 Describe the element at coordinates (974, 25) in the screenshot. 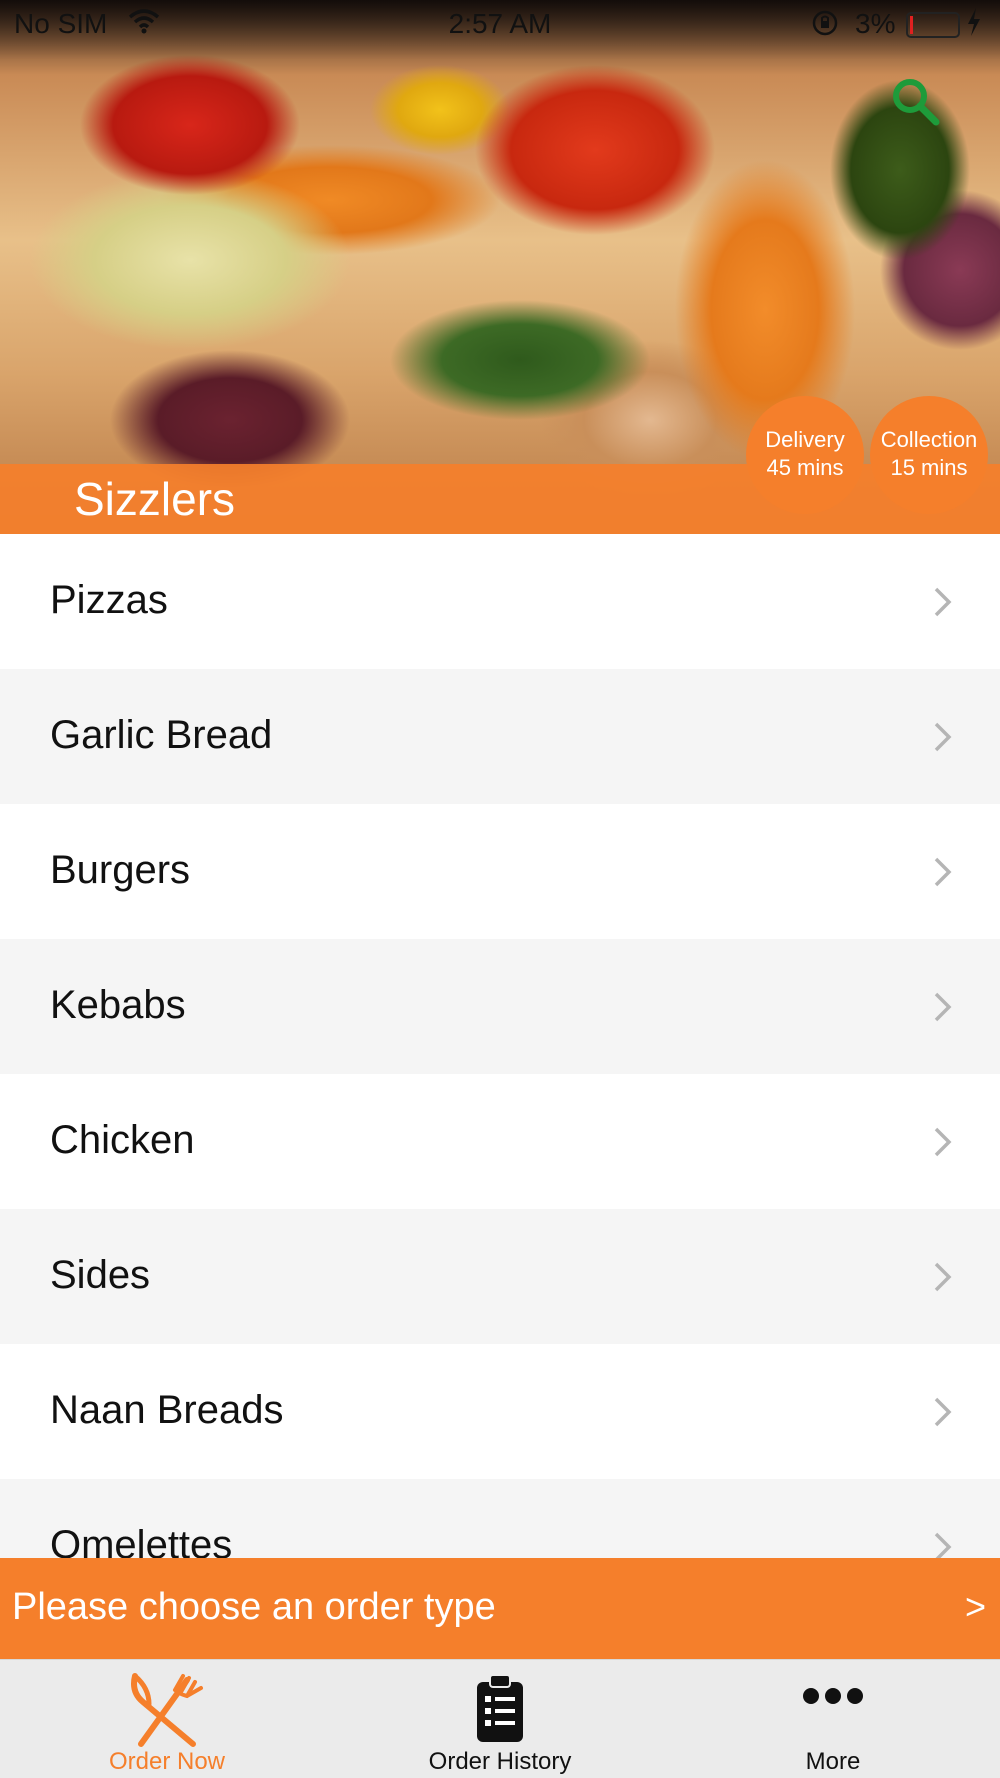

I see `charging-bolt-icon` at that location.